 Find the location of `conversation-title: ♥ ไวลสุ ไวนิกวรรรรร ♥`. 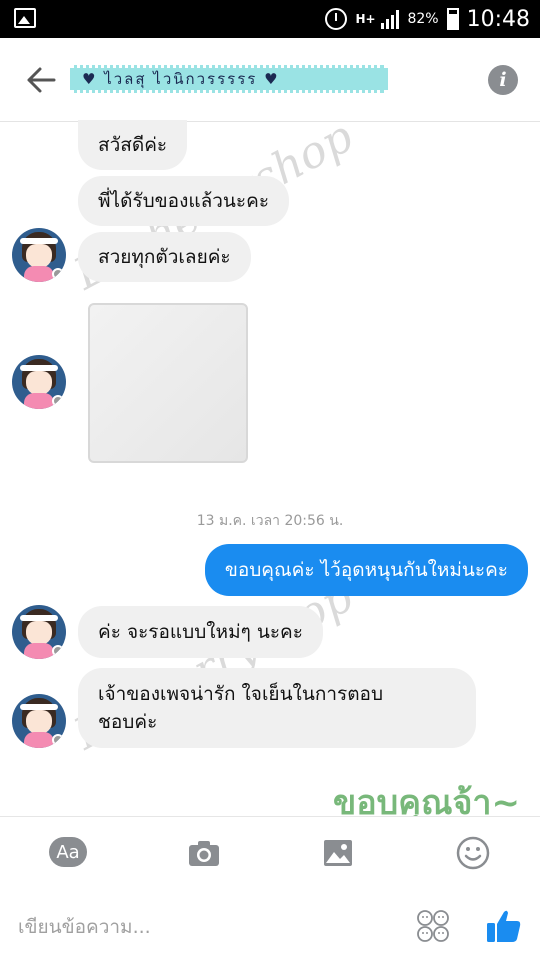

conversation-title: ♥ ไวลสุ ไวนิกวรรรรร ♥ is located at coordinates (229, 79).